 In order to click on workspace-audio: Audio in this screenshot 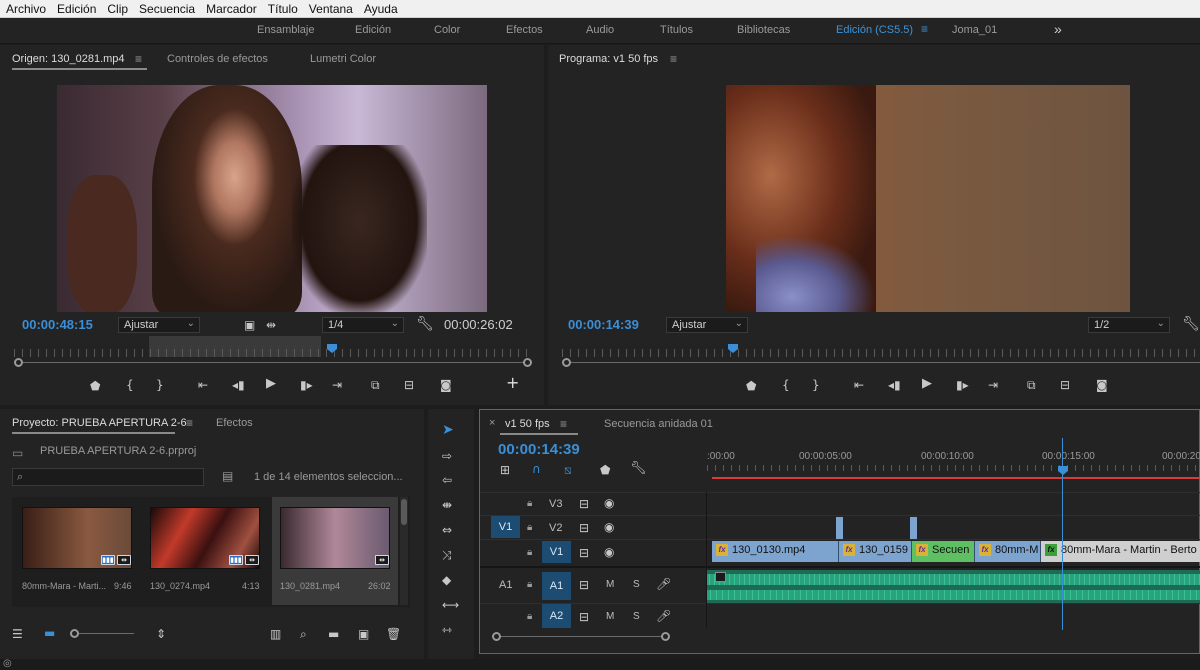, I will do `click(600, 30)`.